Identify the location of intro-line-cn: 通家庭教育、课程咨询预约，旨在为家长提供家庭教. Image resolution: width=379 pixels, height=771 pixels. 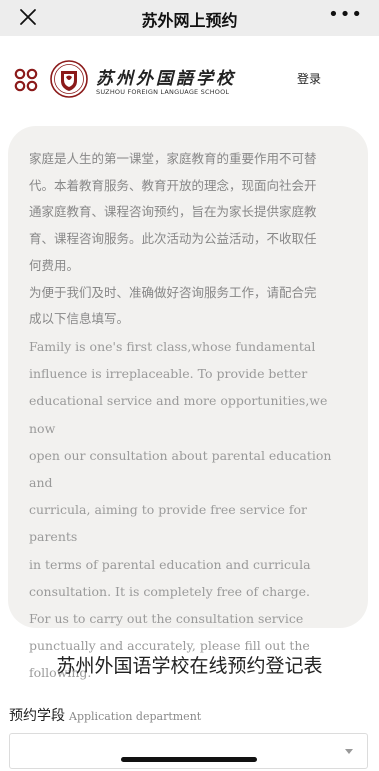
(173, 212).